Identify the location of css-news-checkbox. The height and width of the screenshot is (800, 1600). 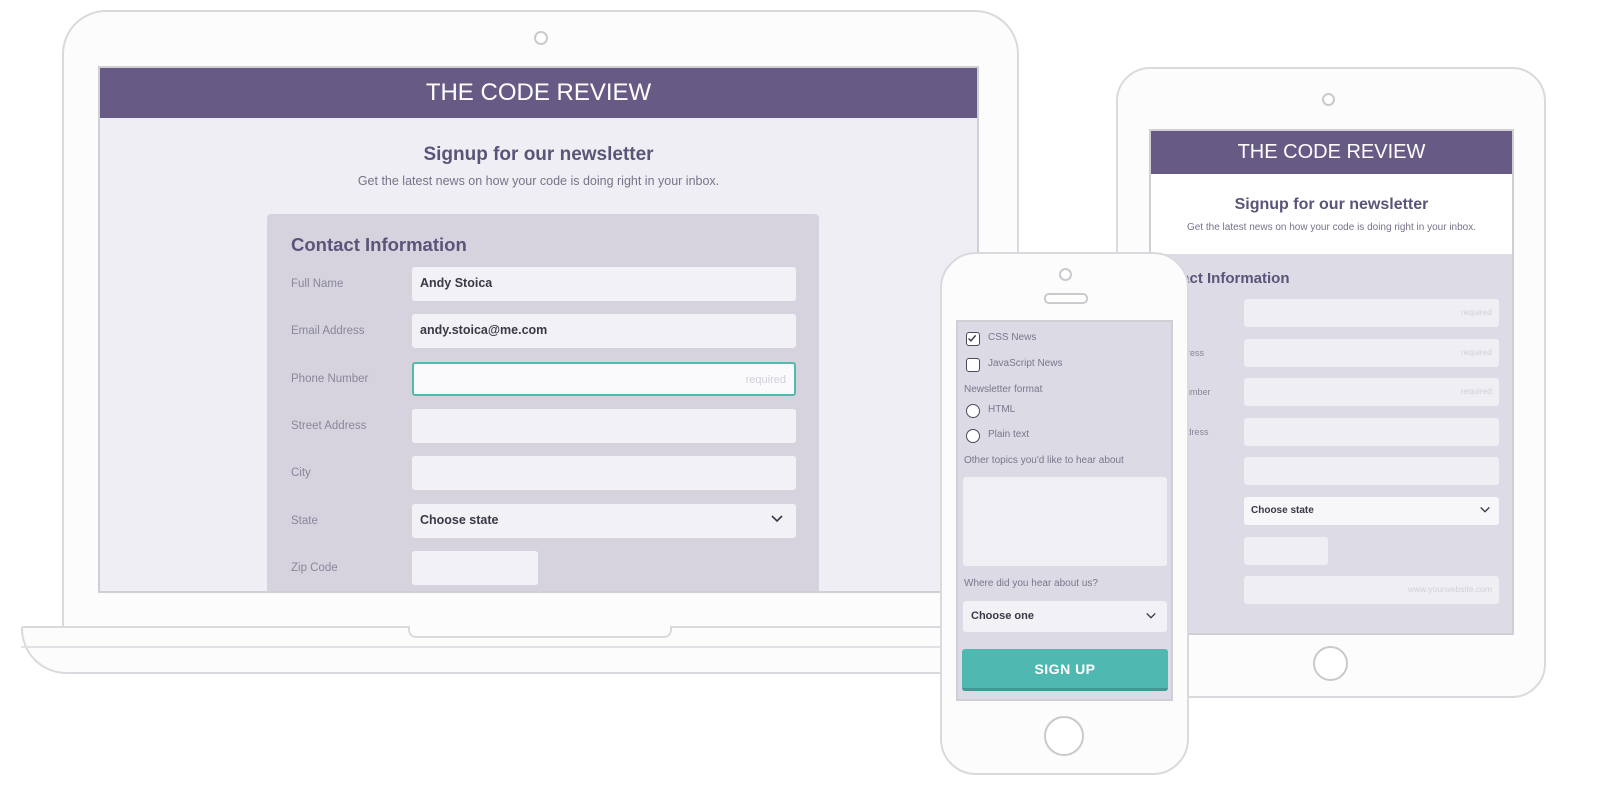
(973, 339).